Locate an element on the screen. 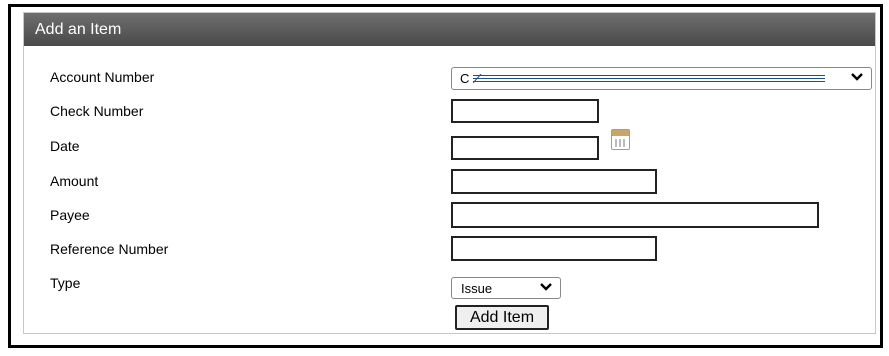 This screenshot has height=356, width=889. account-number-label: Account Number is located at coordinates (102, 77).